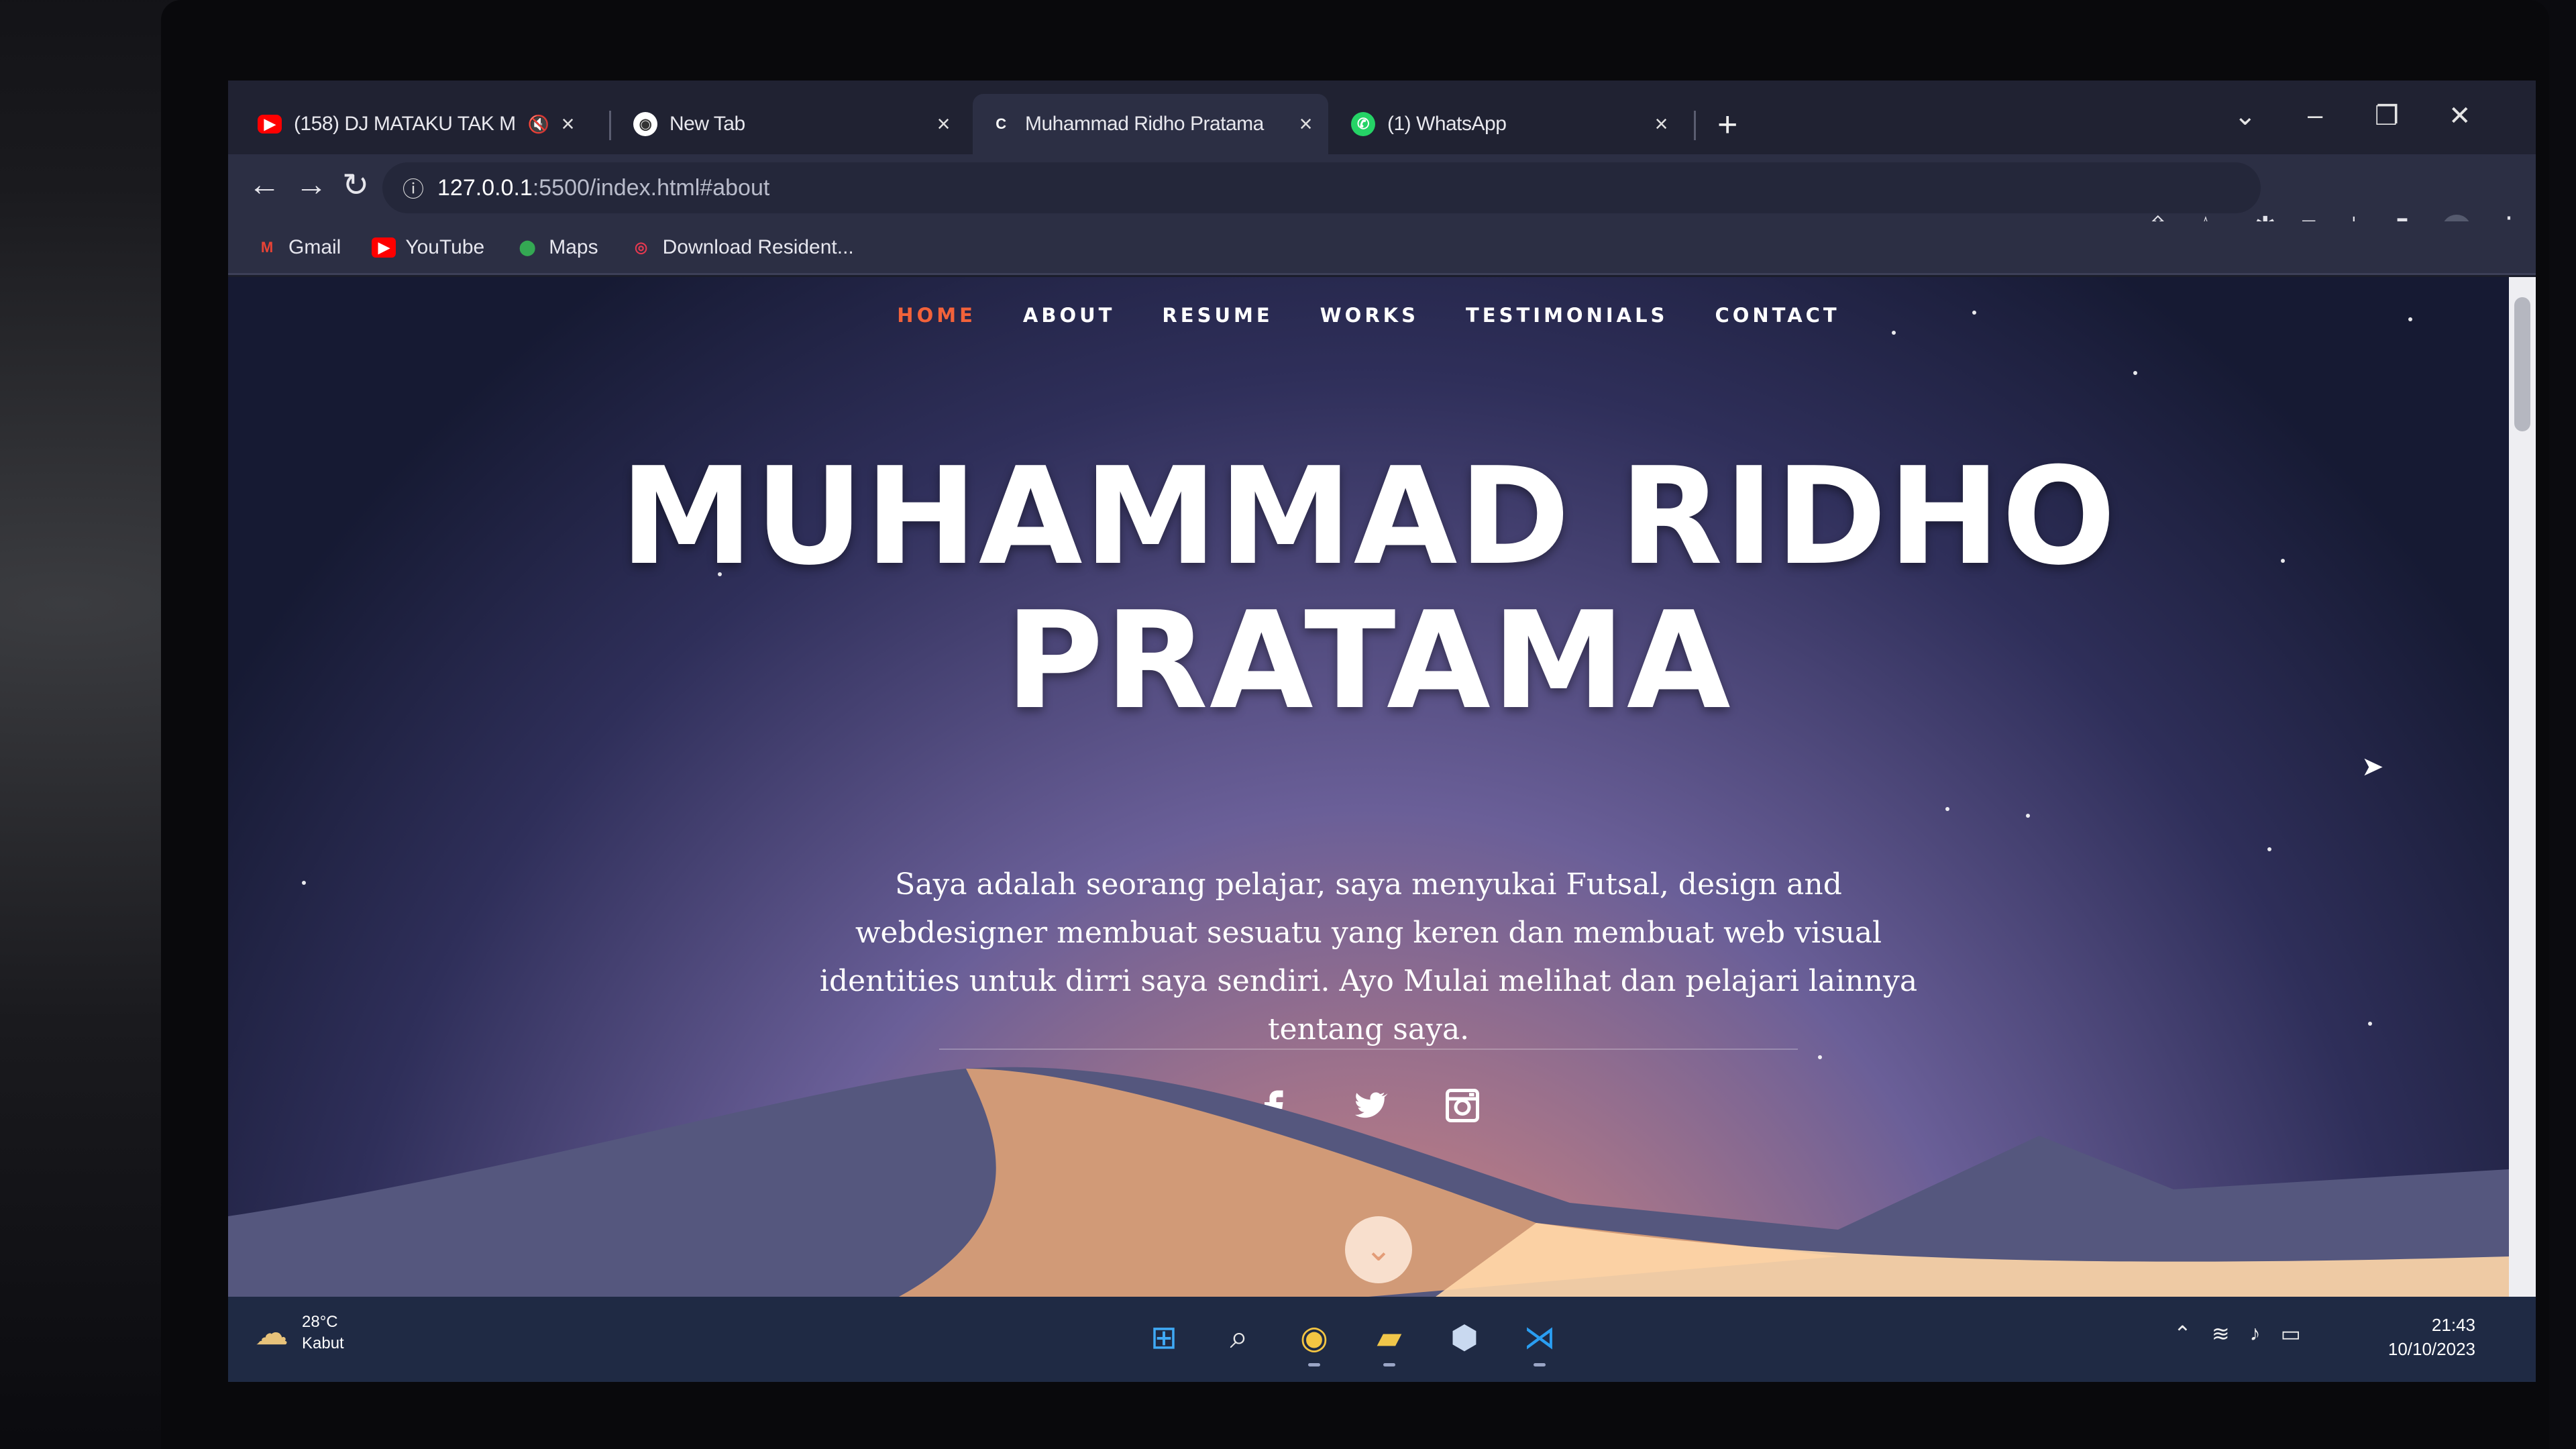 Image resolution: width=2576 pixels, height=1449 pixels. Describe the element at coordinates (1321, 187) in the screenshot. I see `address-bar: ⓘ 127.0.0.1:5500/index.html#about` at that location.